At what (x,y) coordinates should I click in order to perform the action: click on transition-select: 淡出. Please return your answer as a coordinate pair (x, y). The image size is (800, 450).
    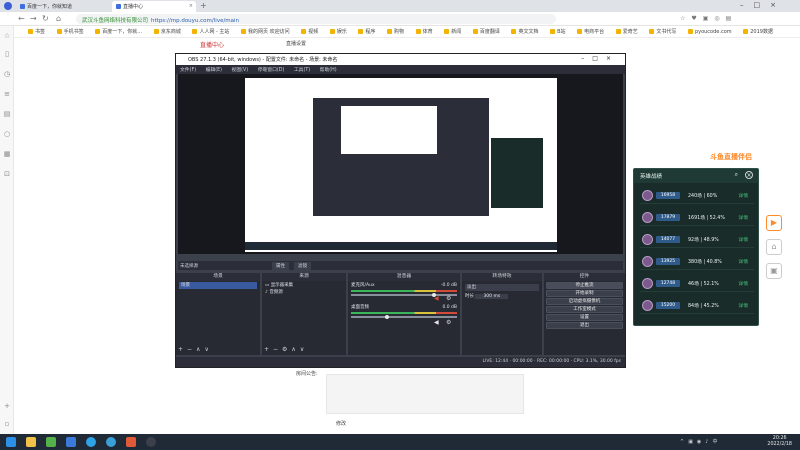
    Looking at the image, I should click on (502, 287).